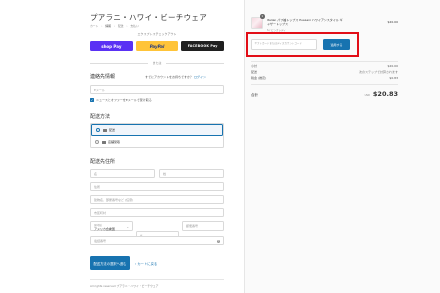 The image size is (440, 293). I want to click on discount-code-input: ギフトカードまたはディスカウントコード, so click(284, 44).